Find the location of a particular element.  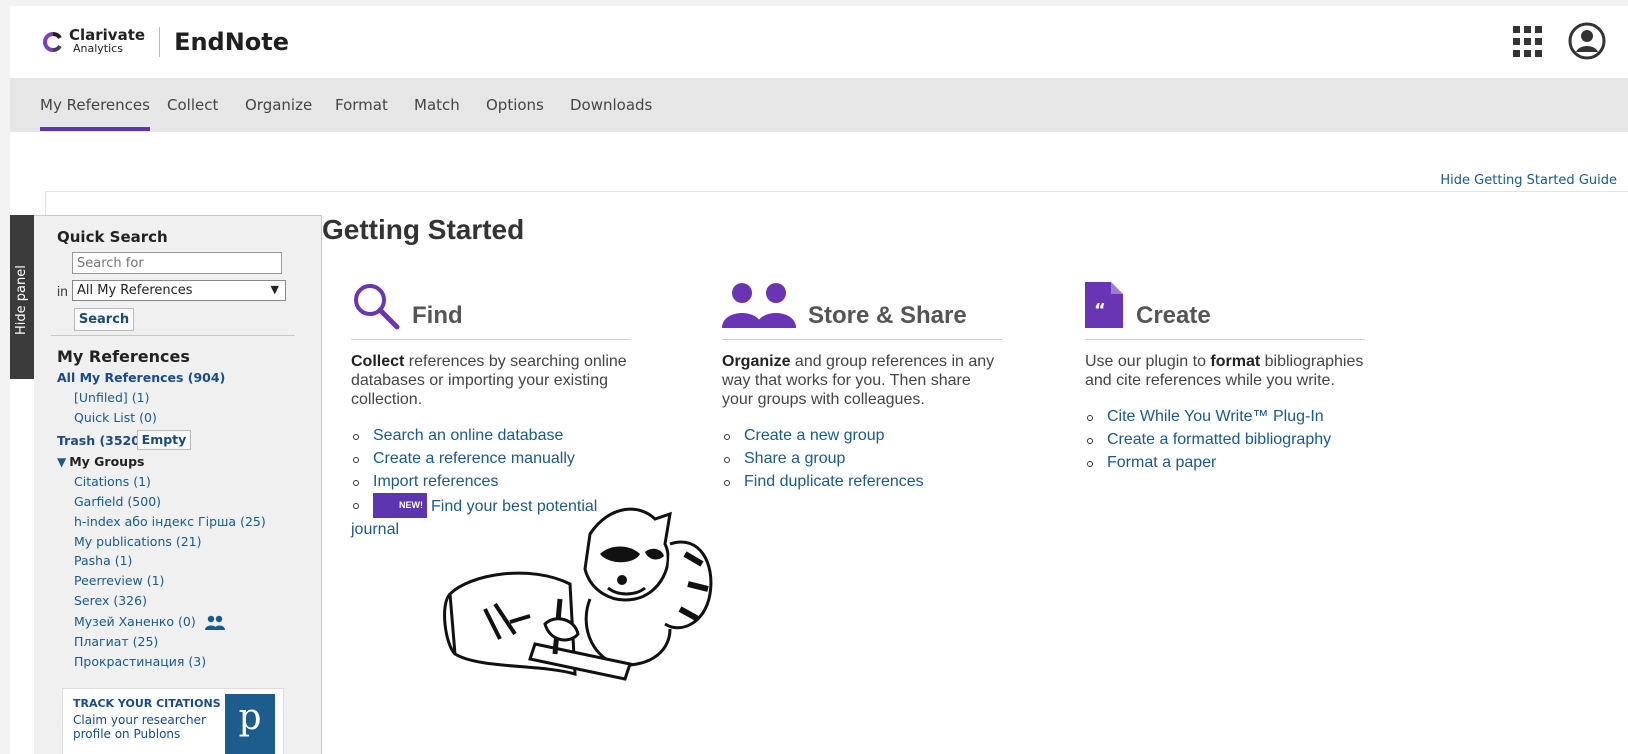

create-group-link: Create a new group is located at coordinates (862, 435).